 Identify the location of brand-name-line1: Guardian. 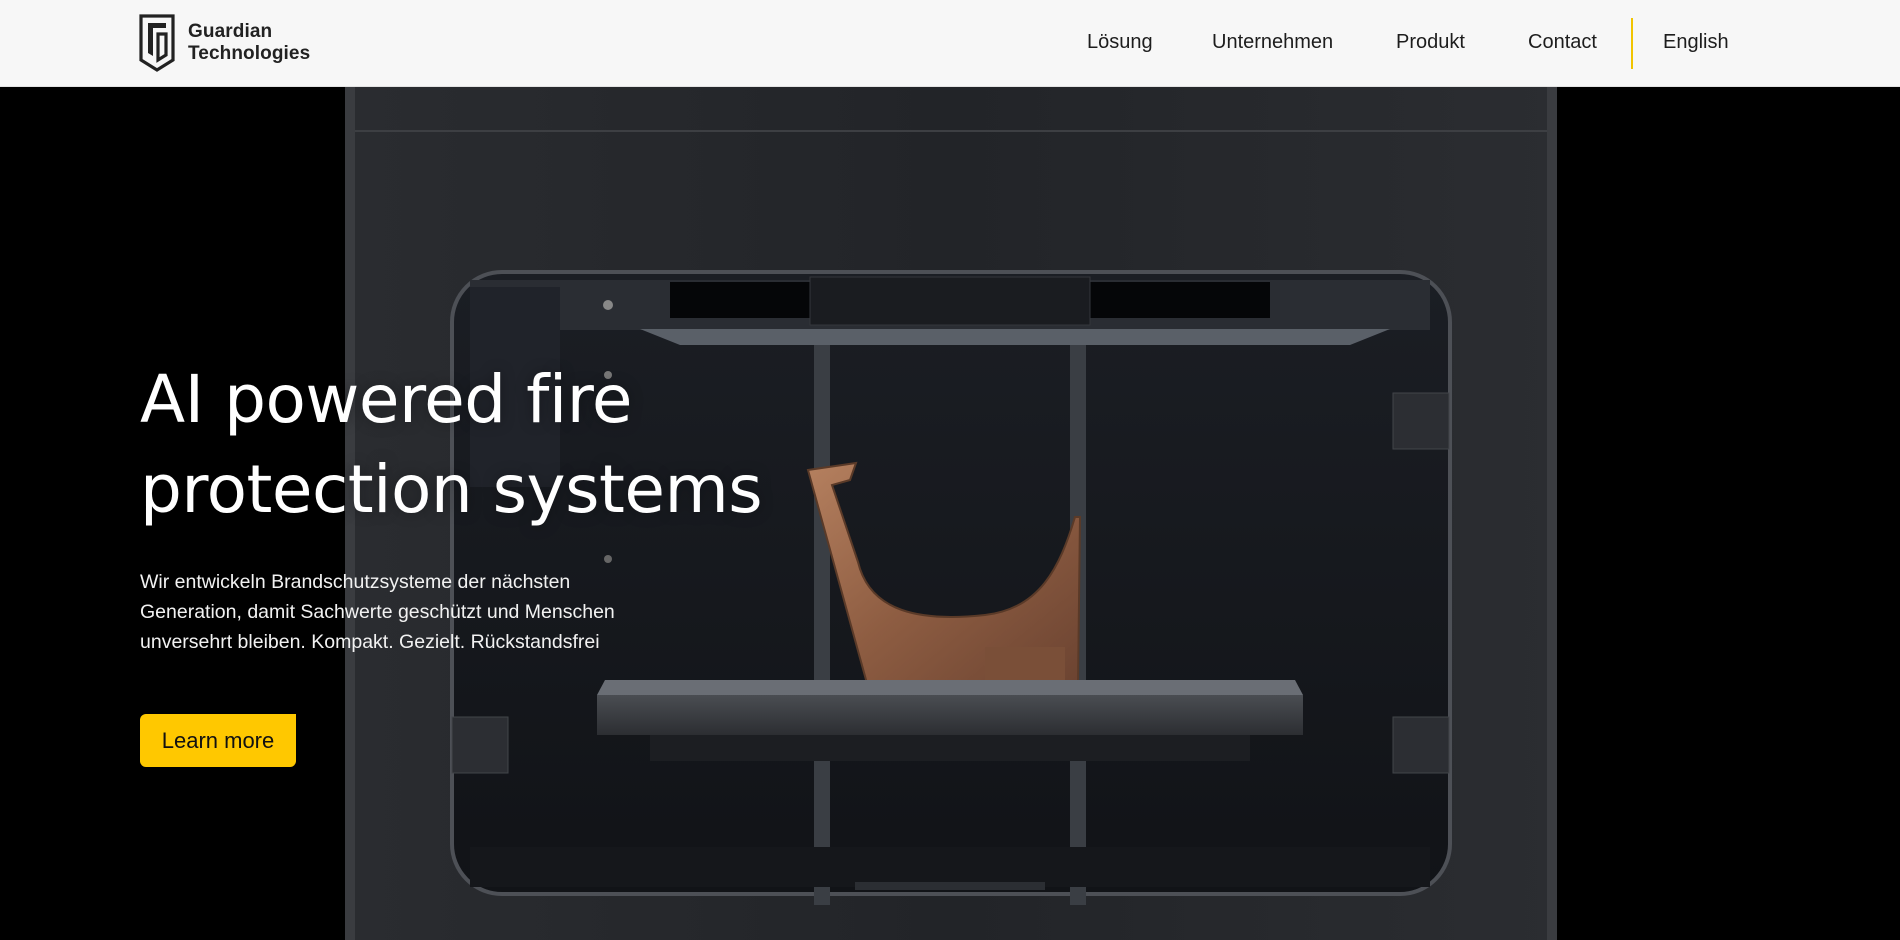
(230, 31).